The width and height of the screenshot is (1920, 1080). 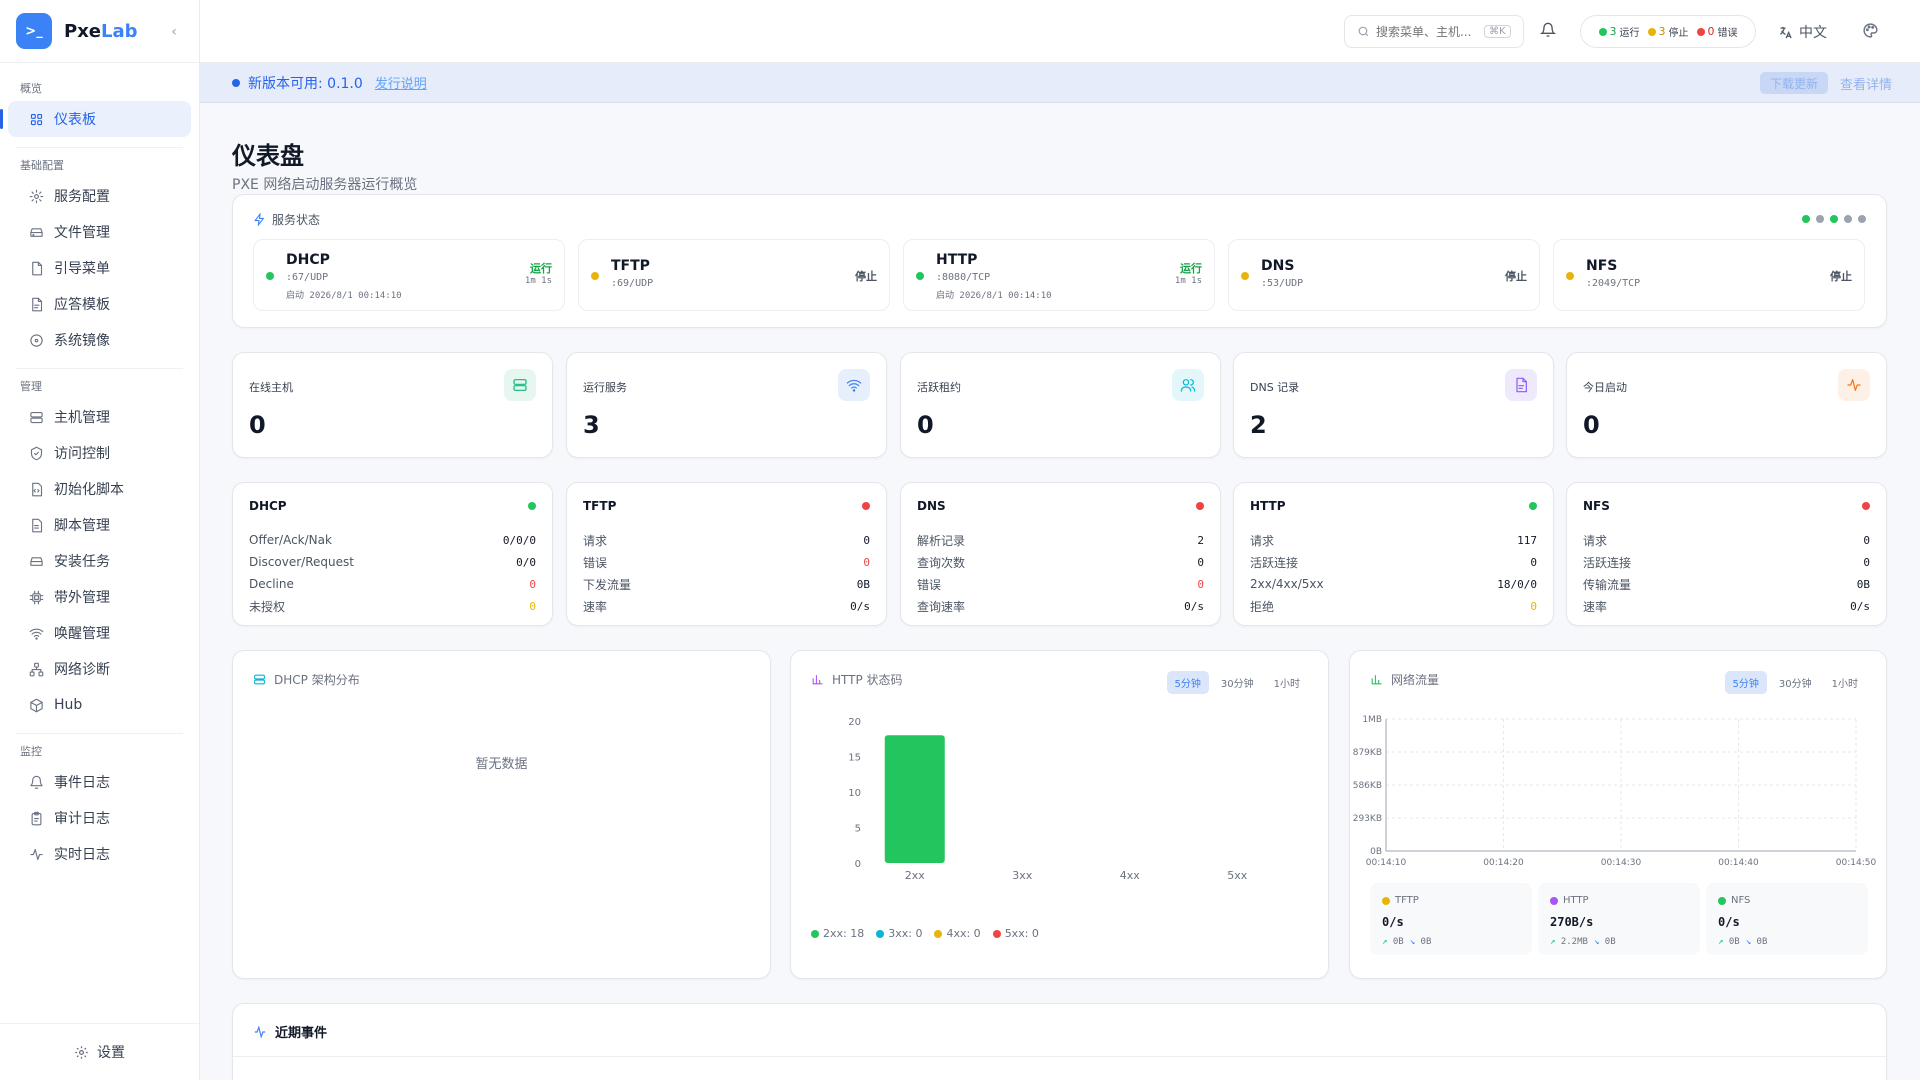 I want to click on sidebar-item: 唤醒管理, so click(x=99, y=633).